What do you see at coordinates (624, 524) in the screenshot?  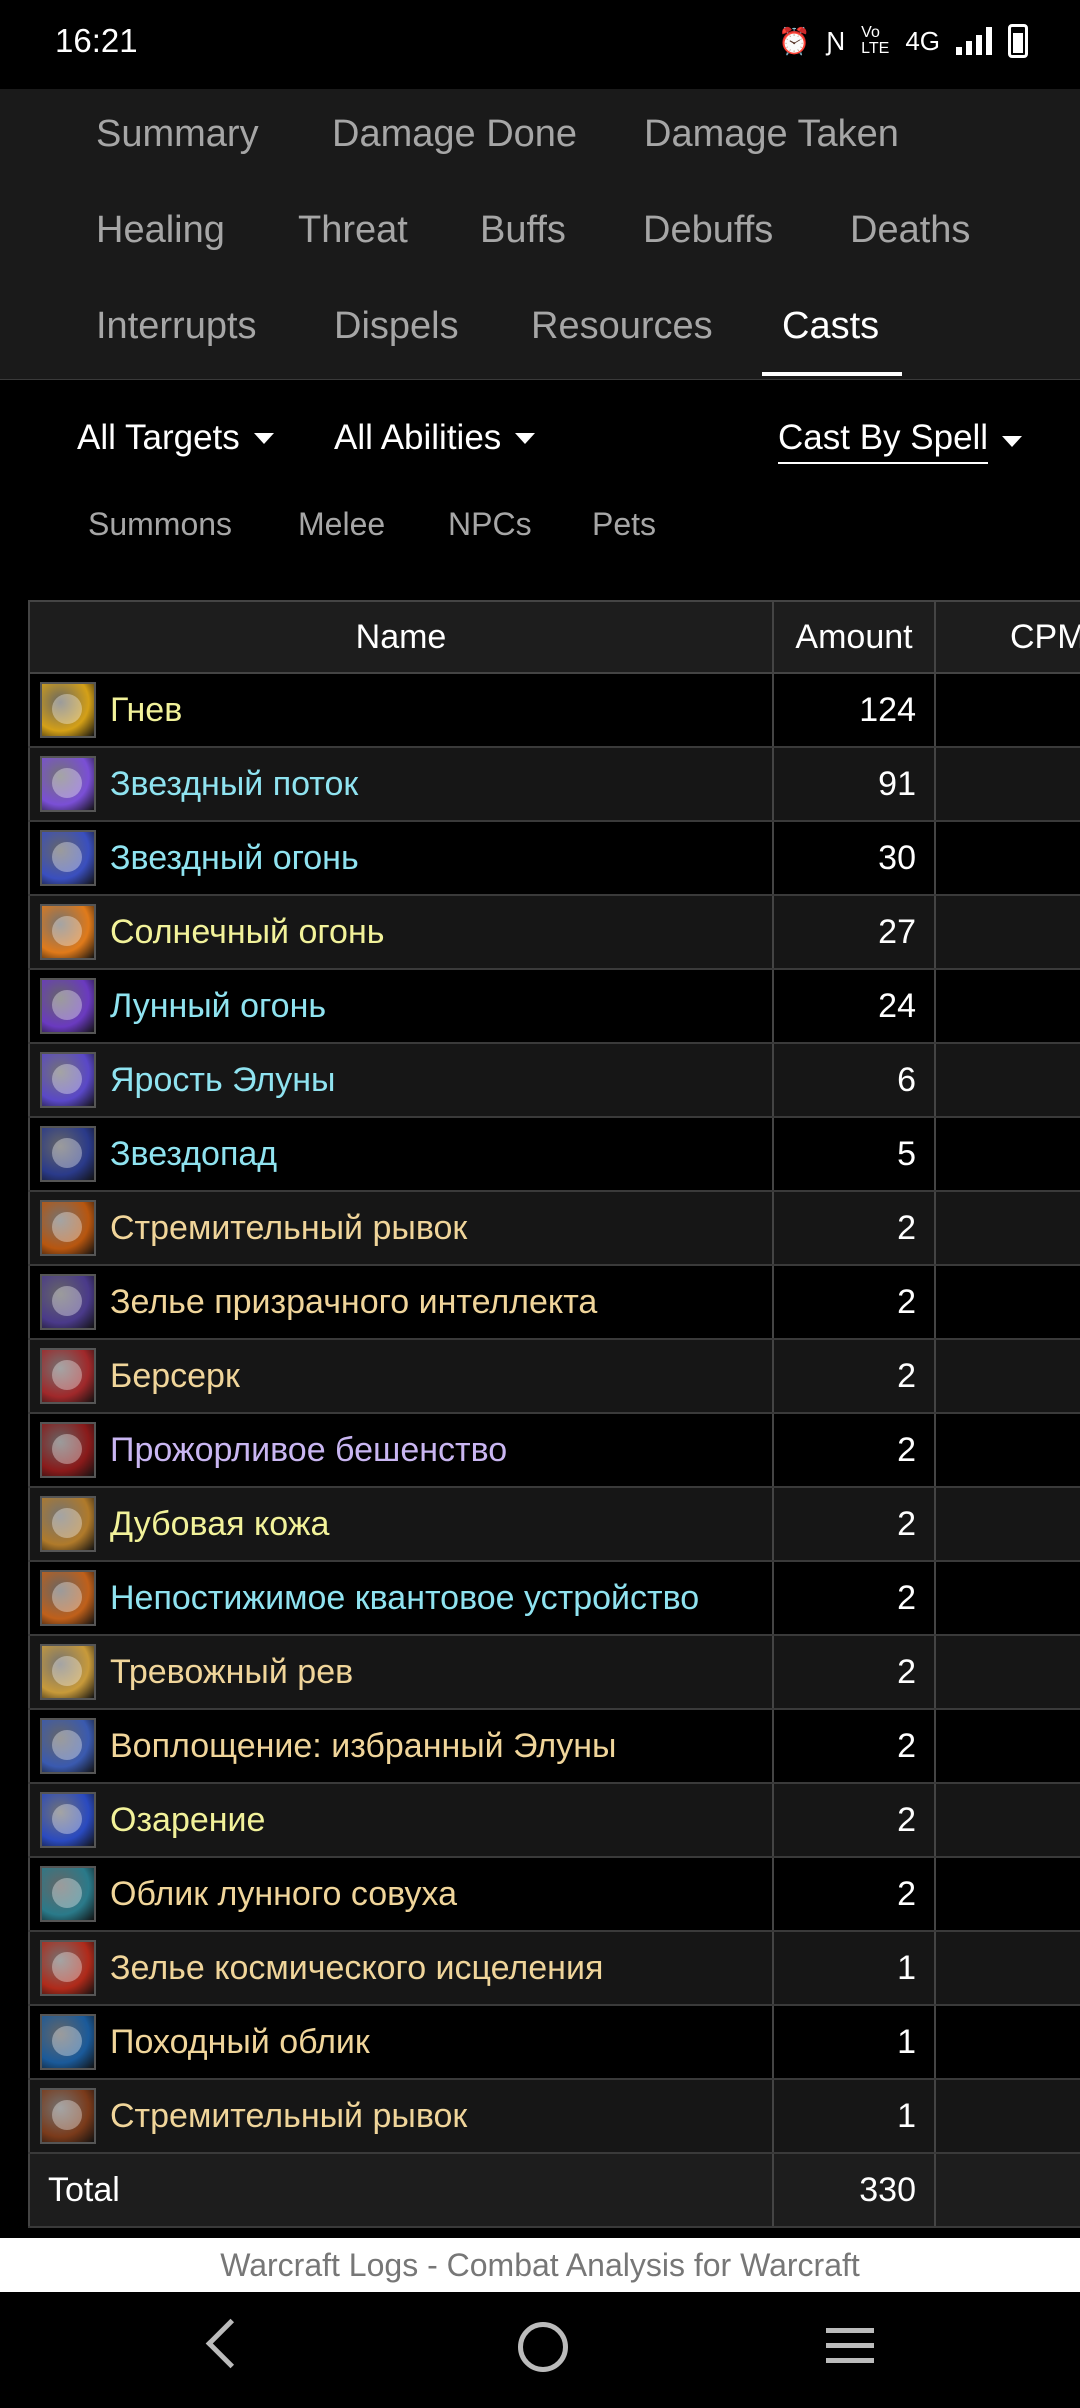 I see `subtab-pets: Pets` at bounding box center [624, 524].